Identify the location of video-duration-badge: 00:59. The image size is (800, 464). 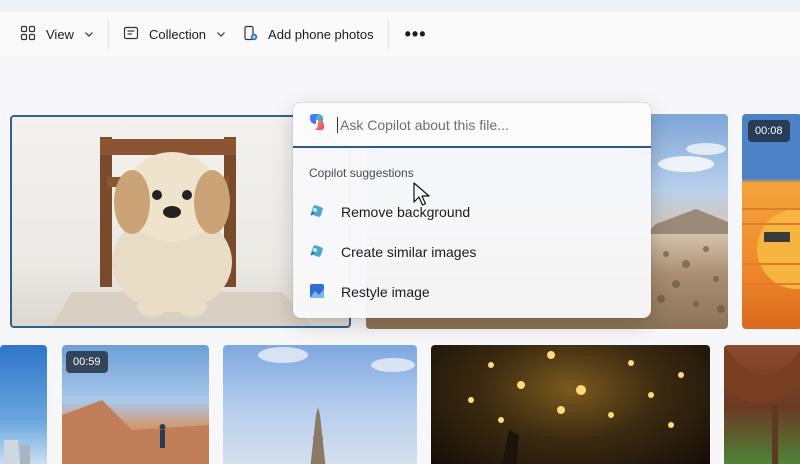
(87, 362).